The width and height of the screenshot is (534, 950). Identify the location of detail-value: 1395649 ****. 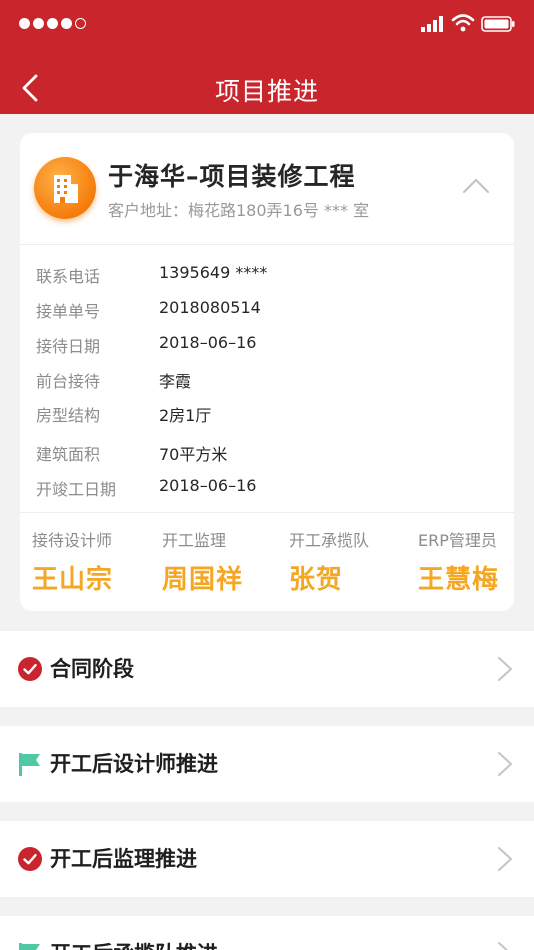
(213, 272).